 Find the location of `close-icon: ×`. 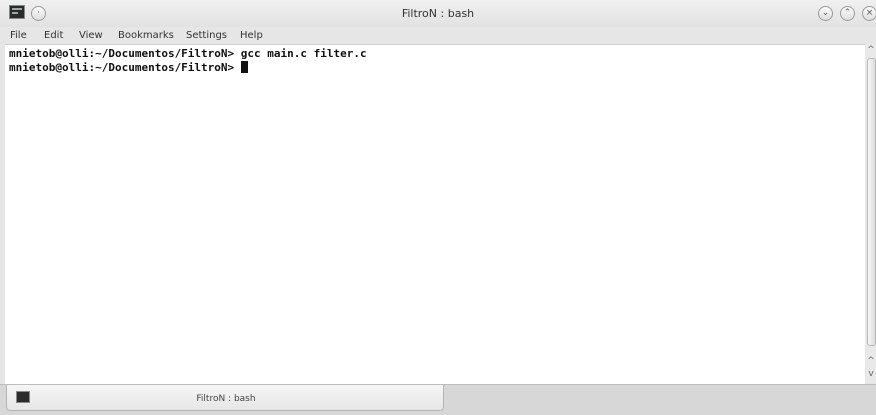

close-icon: × is located at coordinates (869, 13).